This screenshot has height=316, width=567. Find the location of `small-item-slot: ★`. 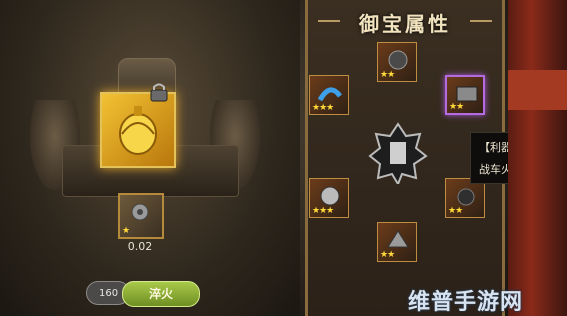

small-item-slot: ★ is located at coordinates (141, 216).